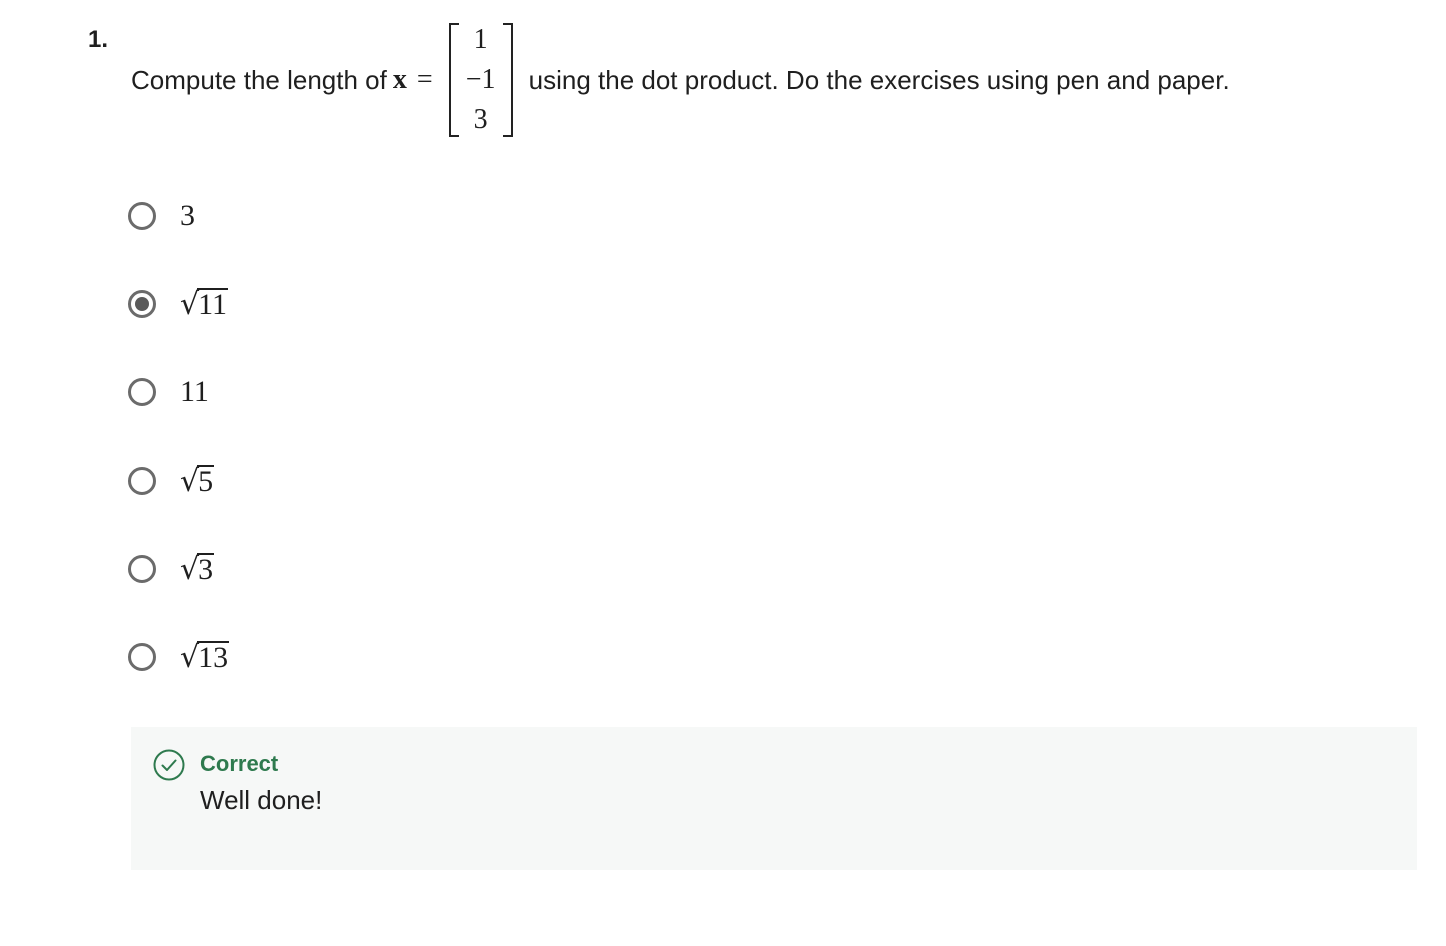 The width and height of the screenshot is (1446, 946). What do you see at coordinates (206, 481) in the screenshot?
I see `option-value: 5` at bounding box center [206, 481].